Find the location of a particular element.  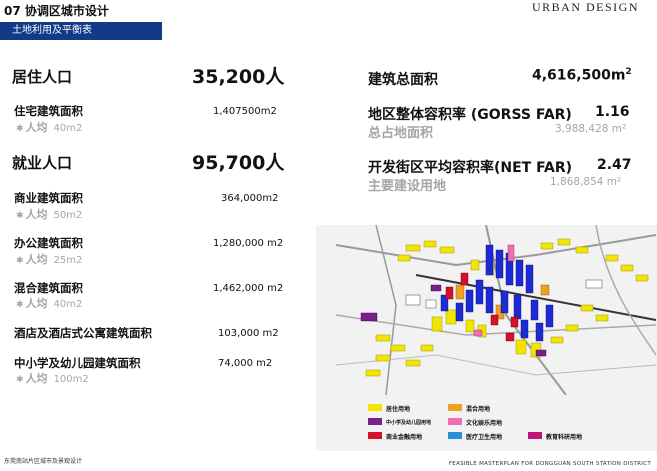

net-far-label: 开发街区平均容积率(NET FAR) is located at coordinates (470, 168).